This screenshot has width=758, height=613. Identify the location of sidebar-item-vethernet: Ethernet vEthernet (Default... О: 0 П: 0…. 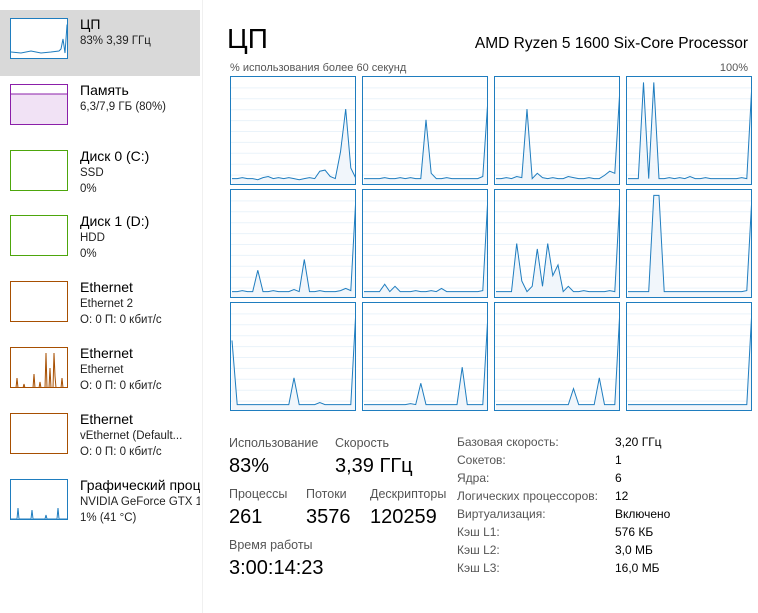
(100, 438).